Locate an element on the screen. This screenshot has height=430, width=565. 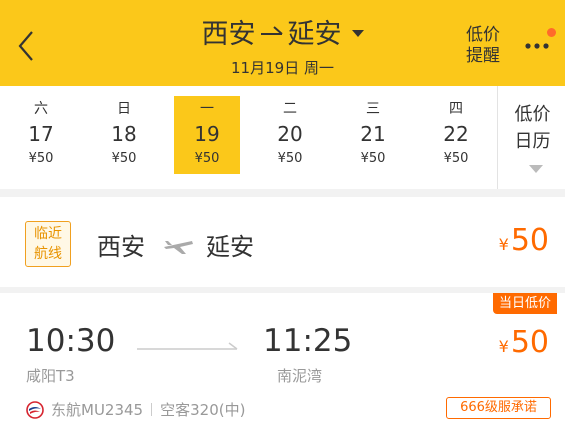
date-weekday: 二 is located at coordinates (290, 109).